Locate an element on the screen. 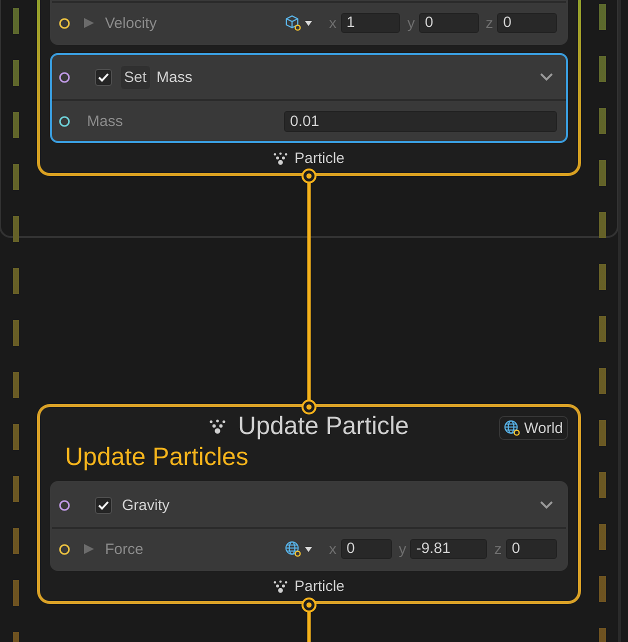 Image resolution: width=628 pixels, height=642 pixels. row-label: Velocity is located at coordinates (131, 23).